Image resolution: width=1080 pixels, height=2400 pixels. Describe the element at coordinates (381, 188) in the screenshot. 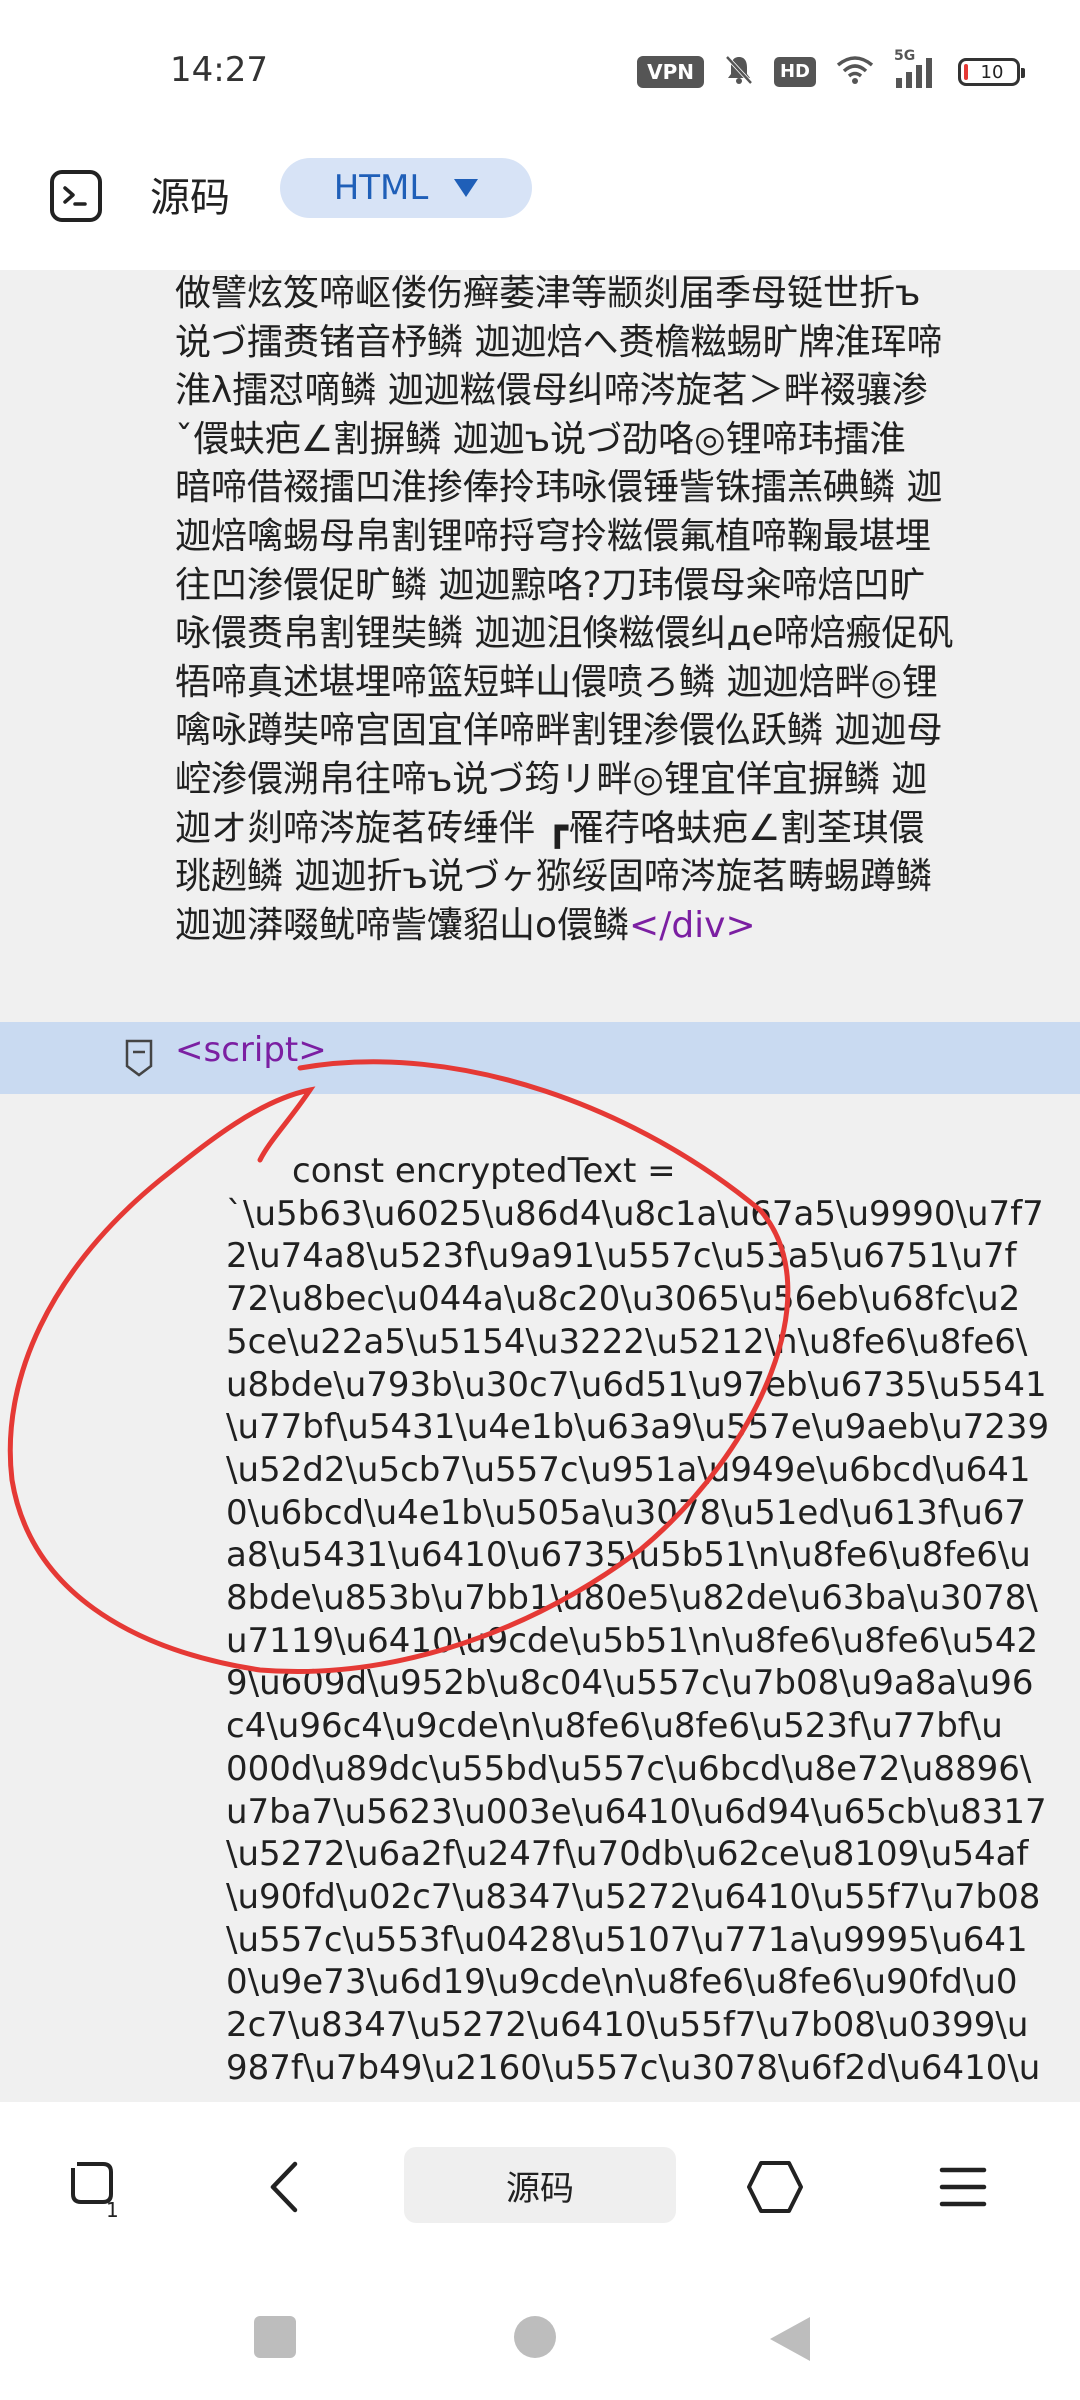

I see `language-label: HTML` at that location.